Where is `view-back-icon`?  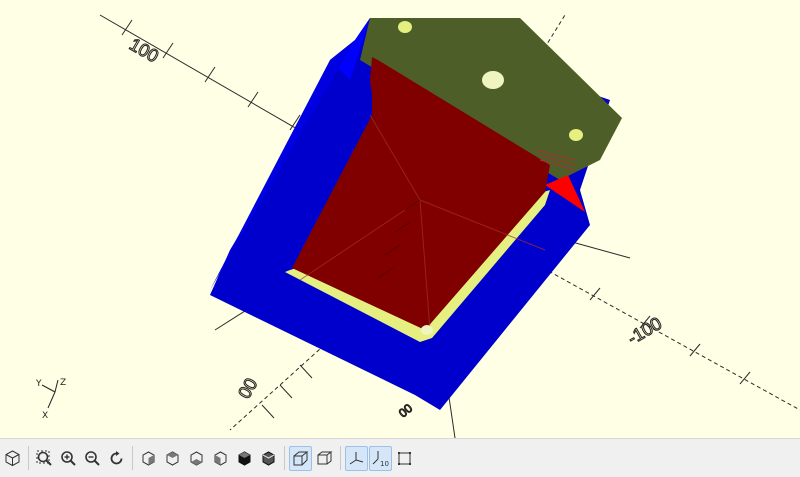
view-back-icon is located at coordinates (268, 458).